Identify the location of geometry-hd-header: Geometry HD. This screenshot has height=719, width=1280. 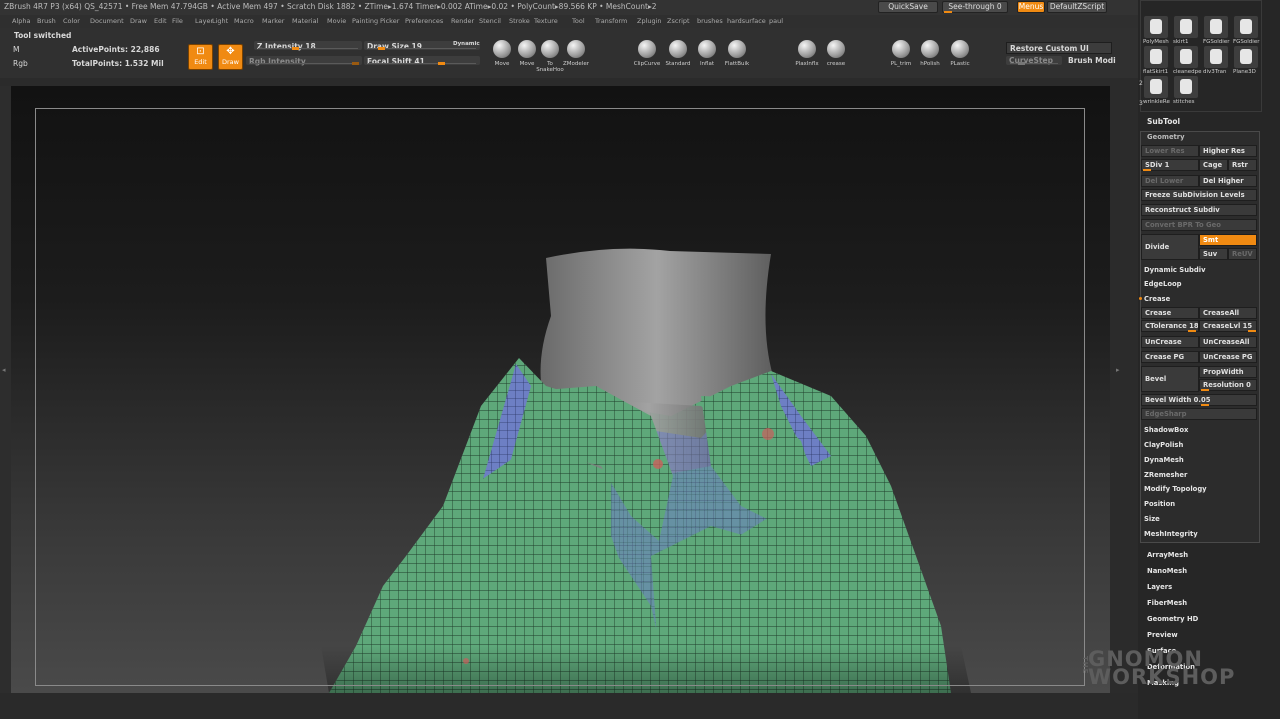
(1172, 619).